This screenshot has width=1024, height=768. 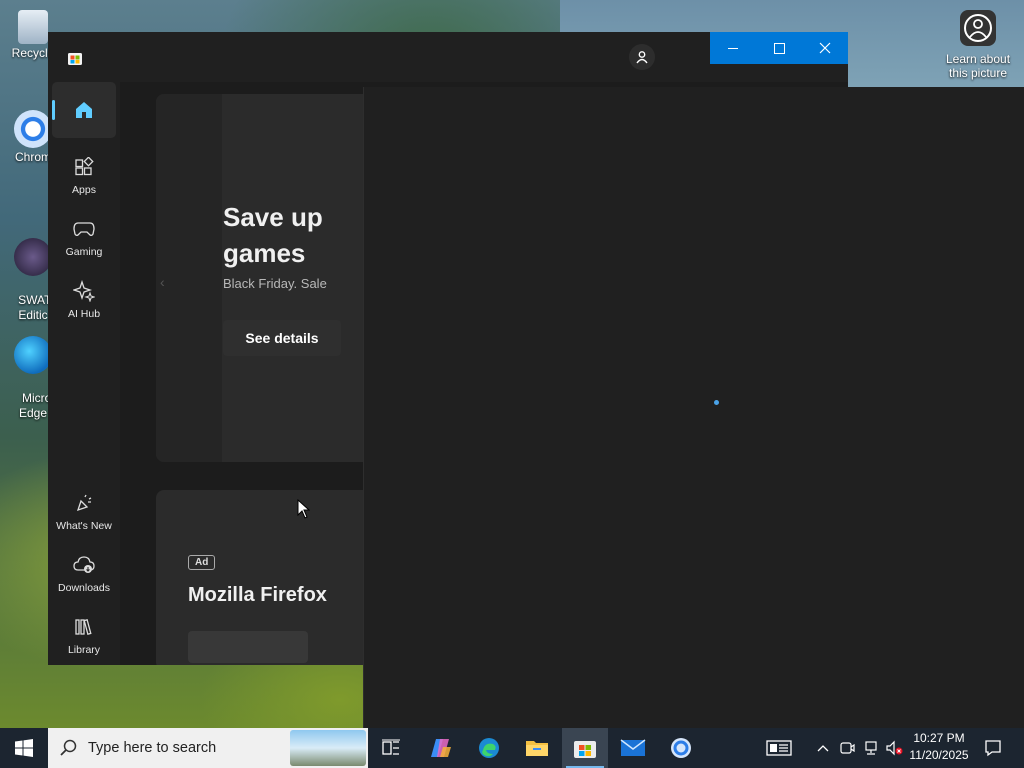 I want to click on account-button, so click(x=642, y=57).